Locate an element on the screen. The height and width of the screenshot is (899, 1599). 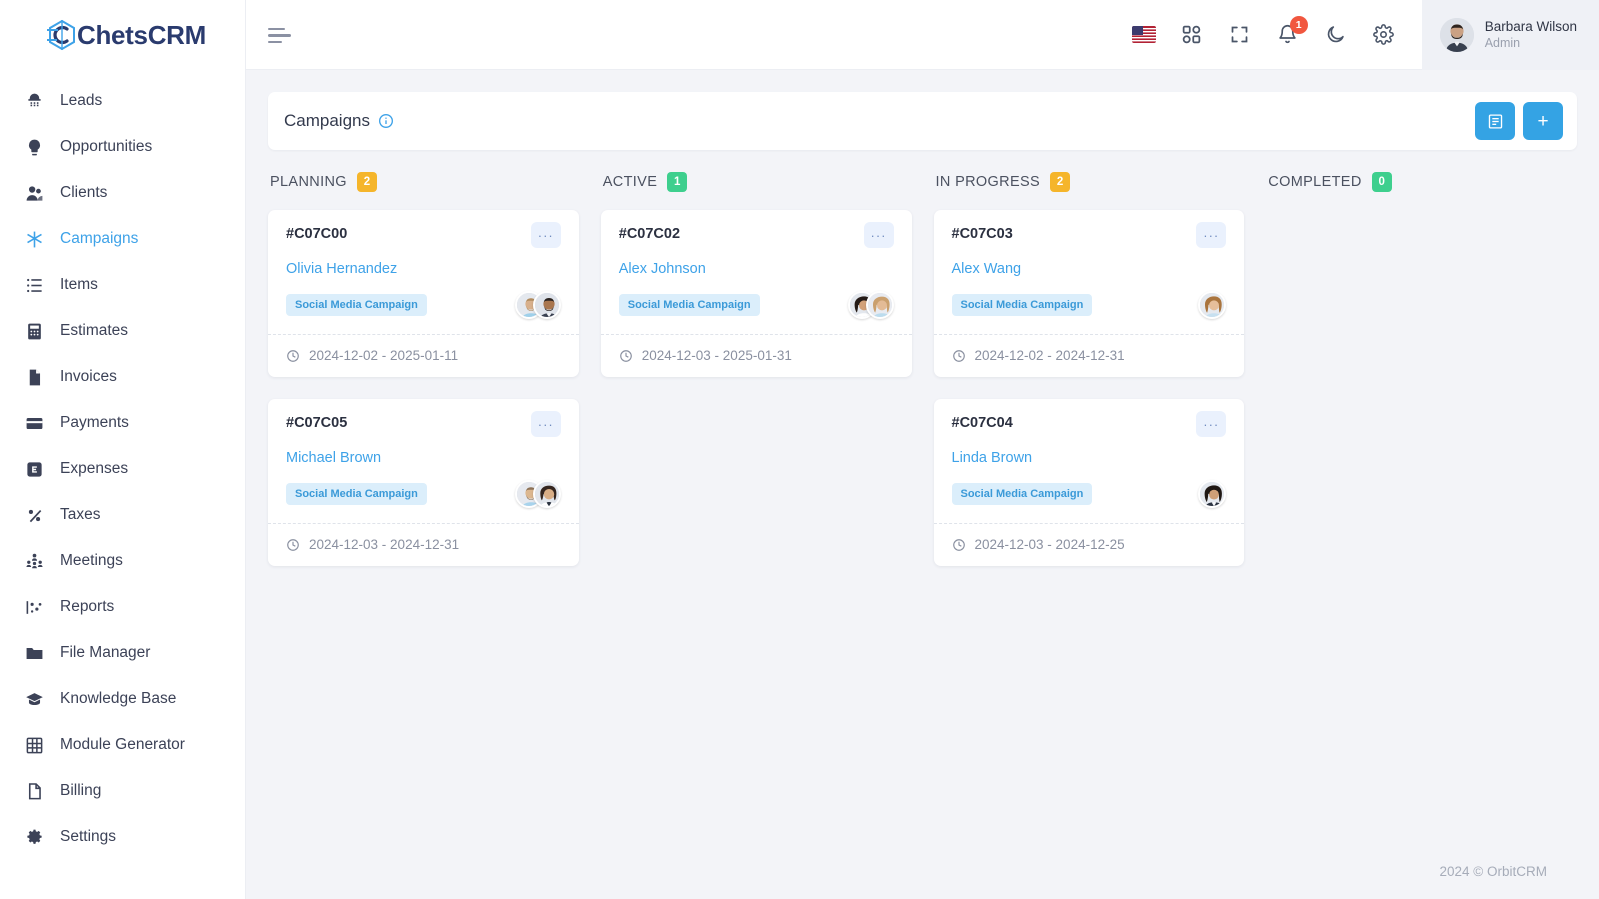
page-header-actions: + is located at coordinates (1519, 121).